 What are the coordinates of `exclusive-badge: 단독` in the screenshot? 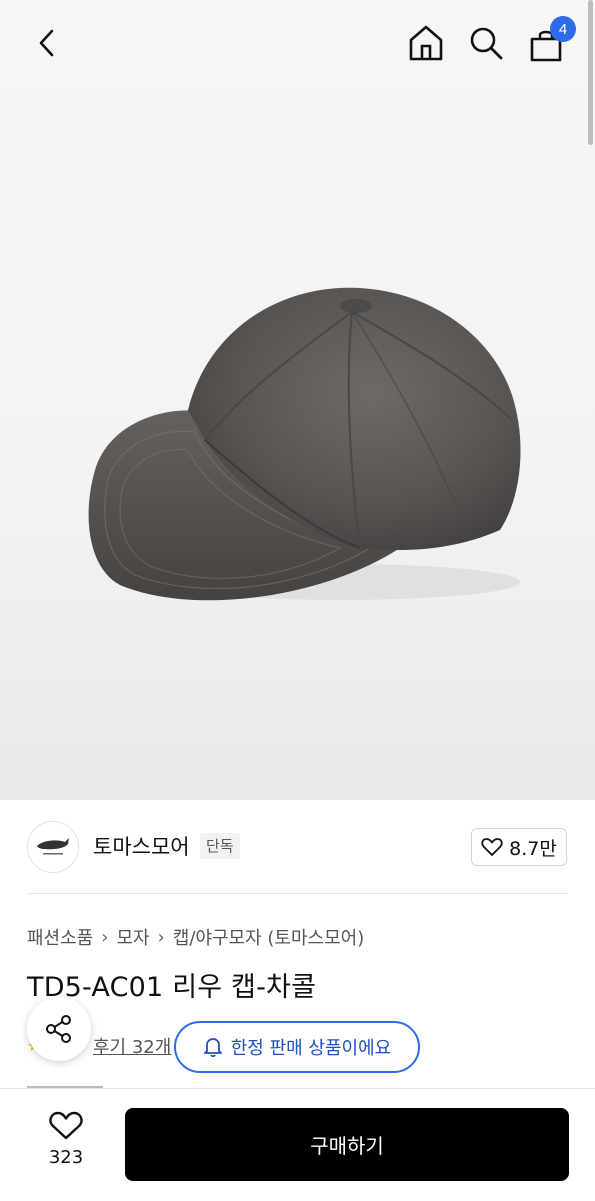 It's located at (220, 846).